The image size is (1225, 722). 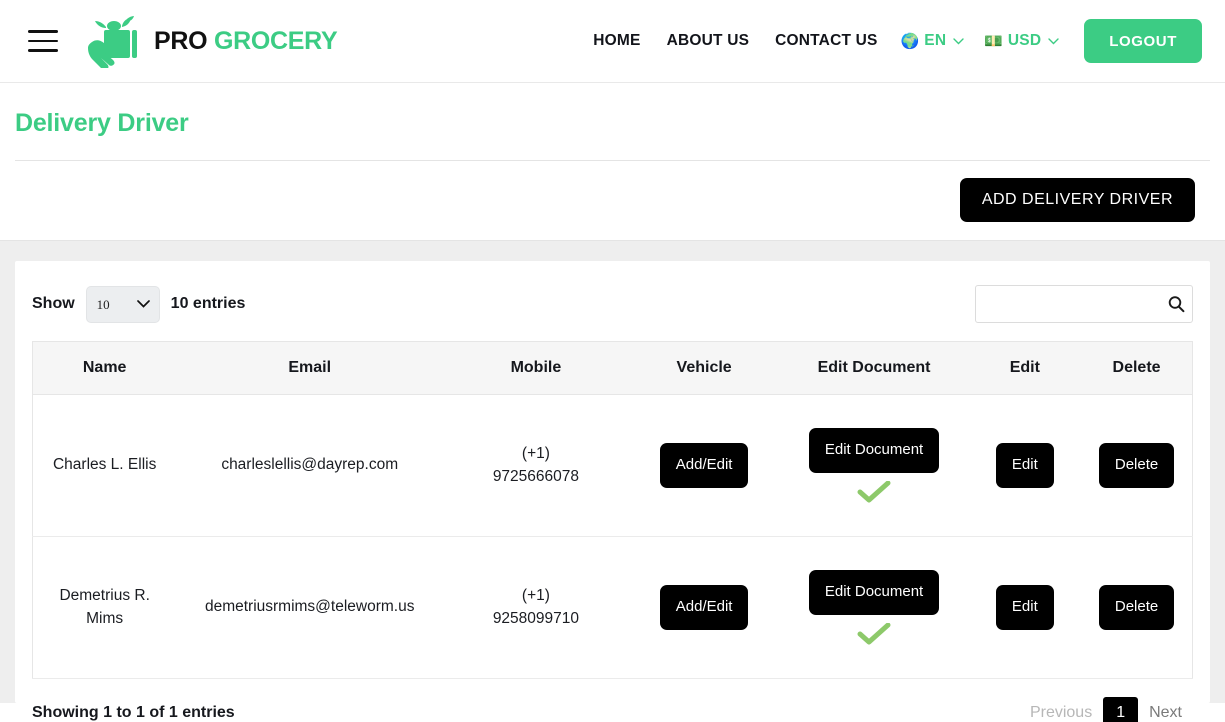 What do you see at coordinates (133, 712) in the screenshot?
I see `showing-entries-text: Showing 1 to 1 of 1 entries` at bounding box center [133, 712].